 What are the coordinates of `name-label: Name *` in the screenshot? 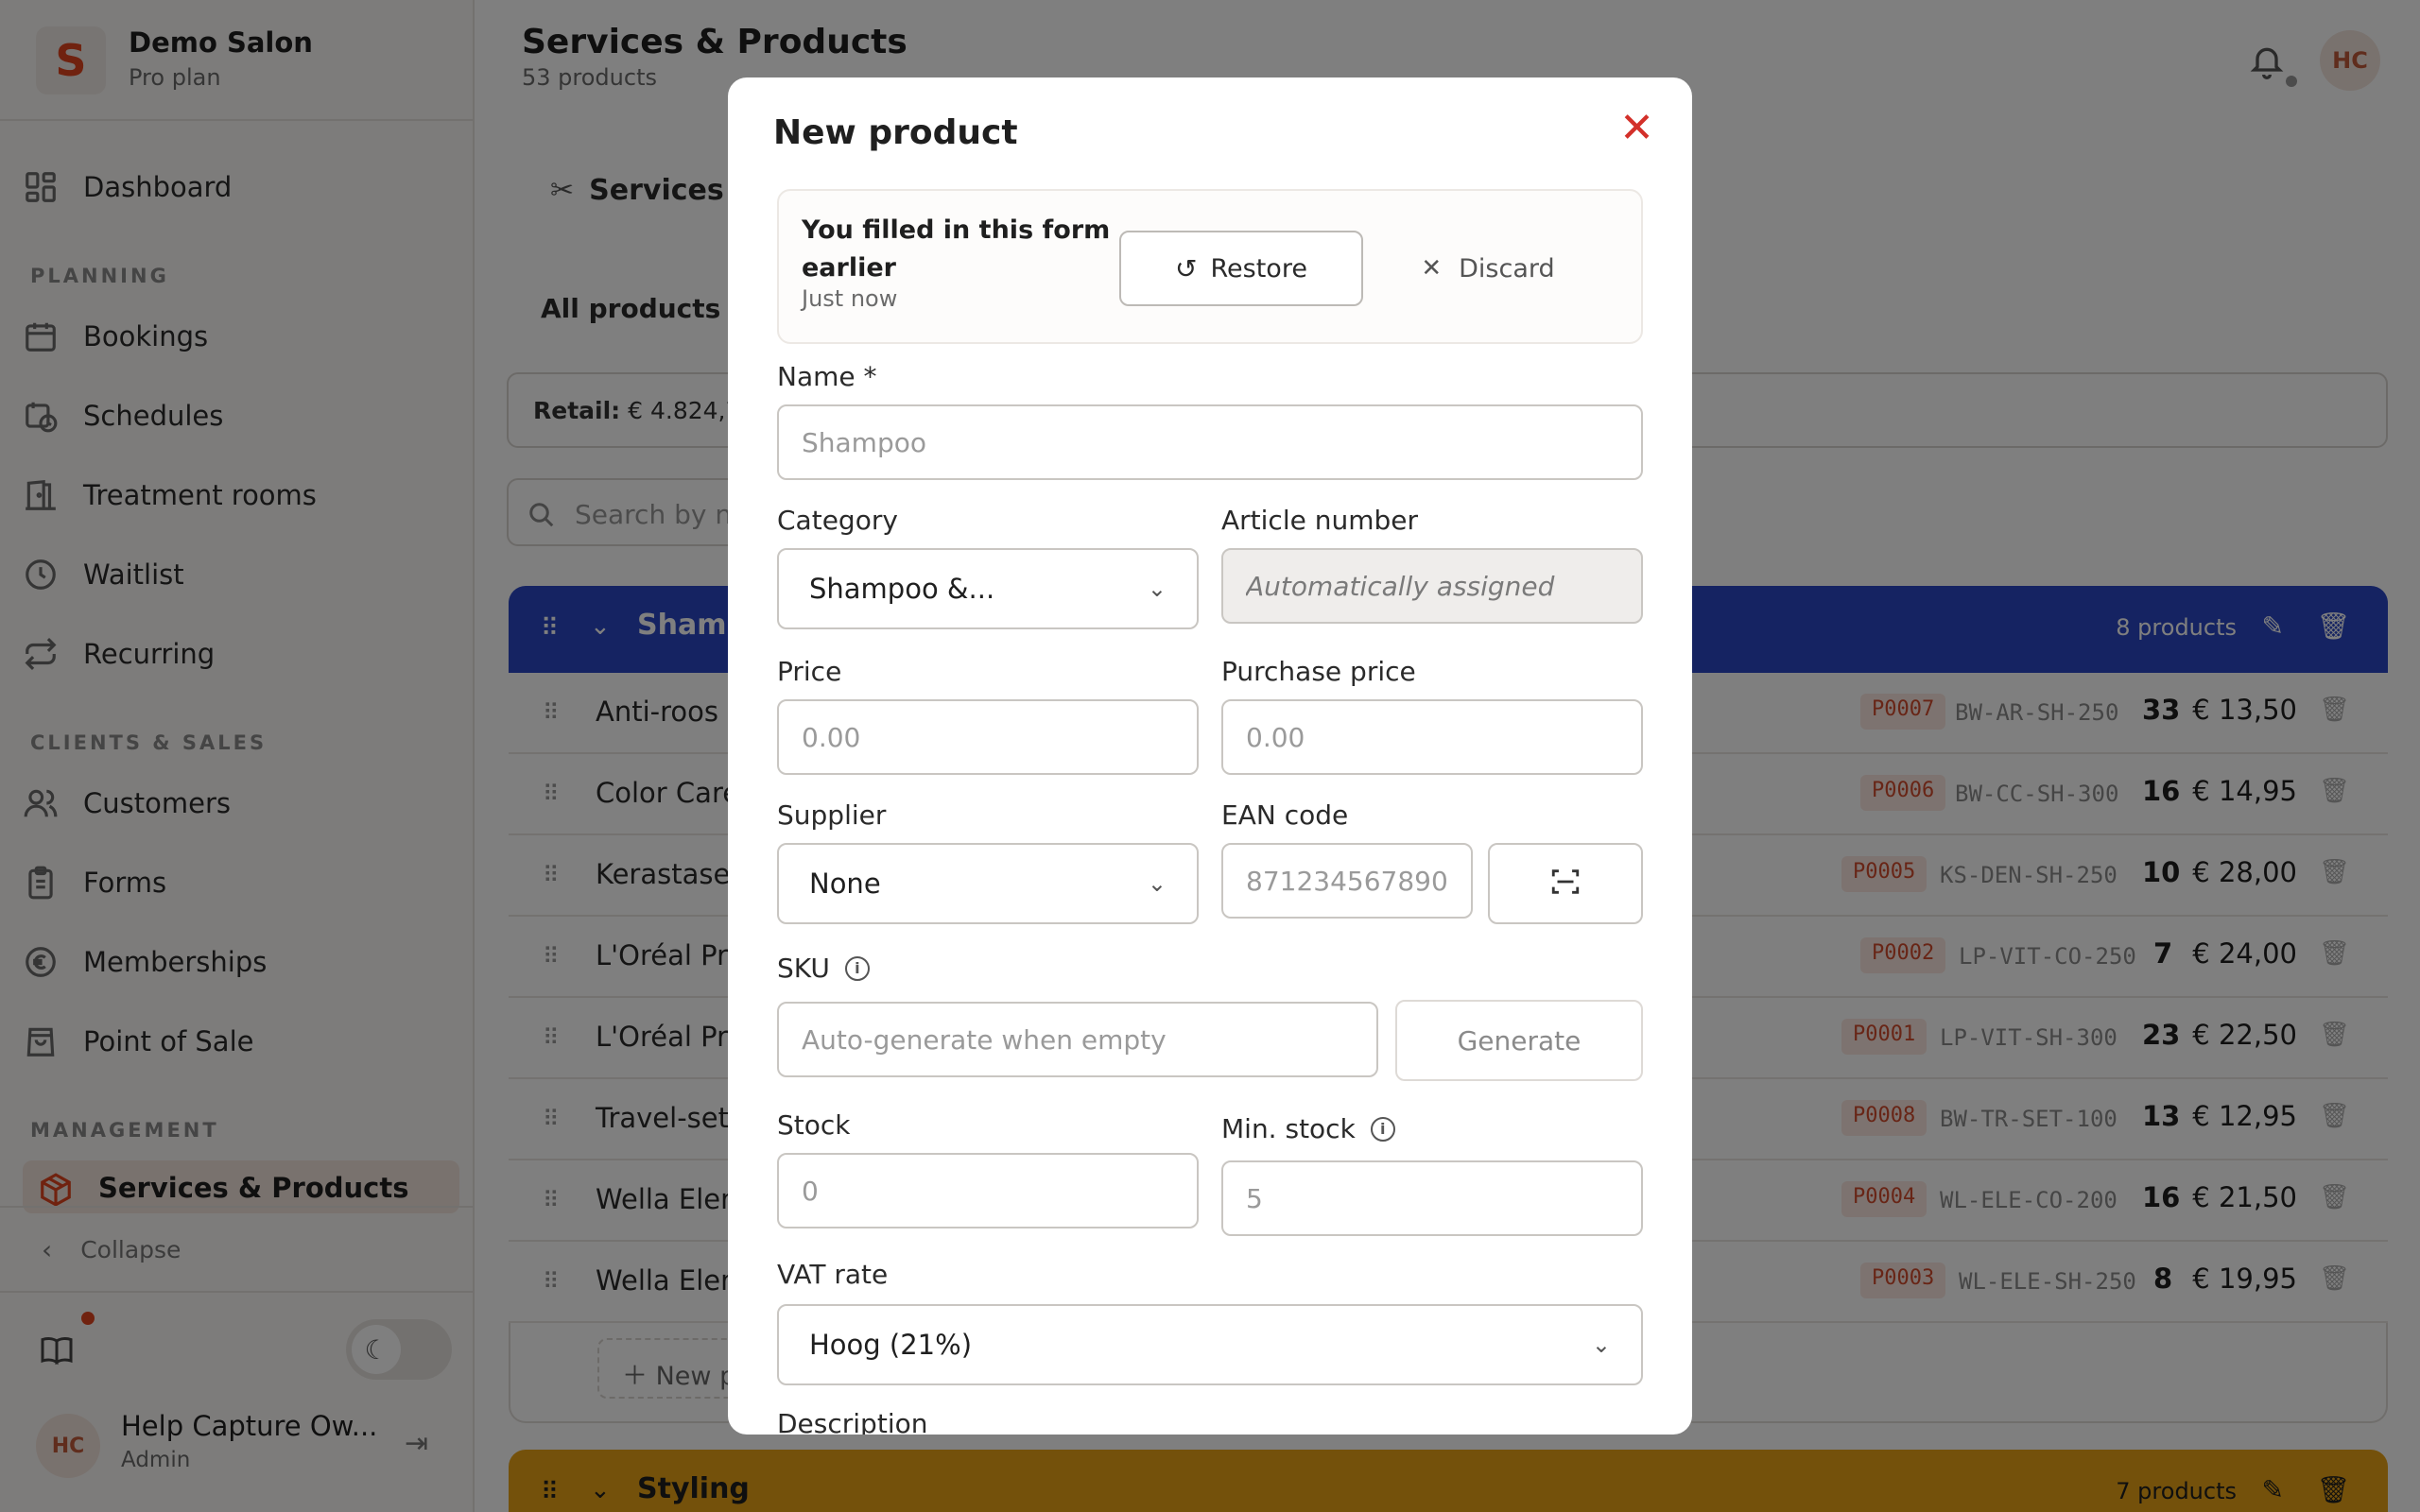 It's located at (827, 376).